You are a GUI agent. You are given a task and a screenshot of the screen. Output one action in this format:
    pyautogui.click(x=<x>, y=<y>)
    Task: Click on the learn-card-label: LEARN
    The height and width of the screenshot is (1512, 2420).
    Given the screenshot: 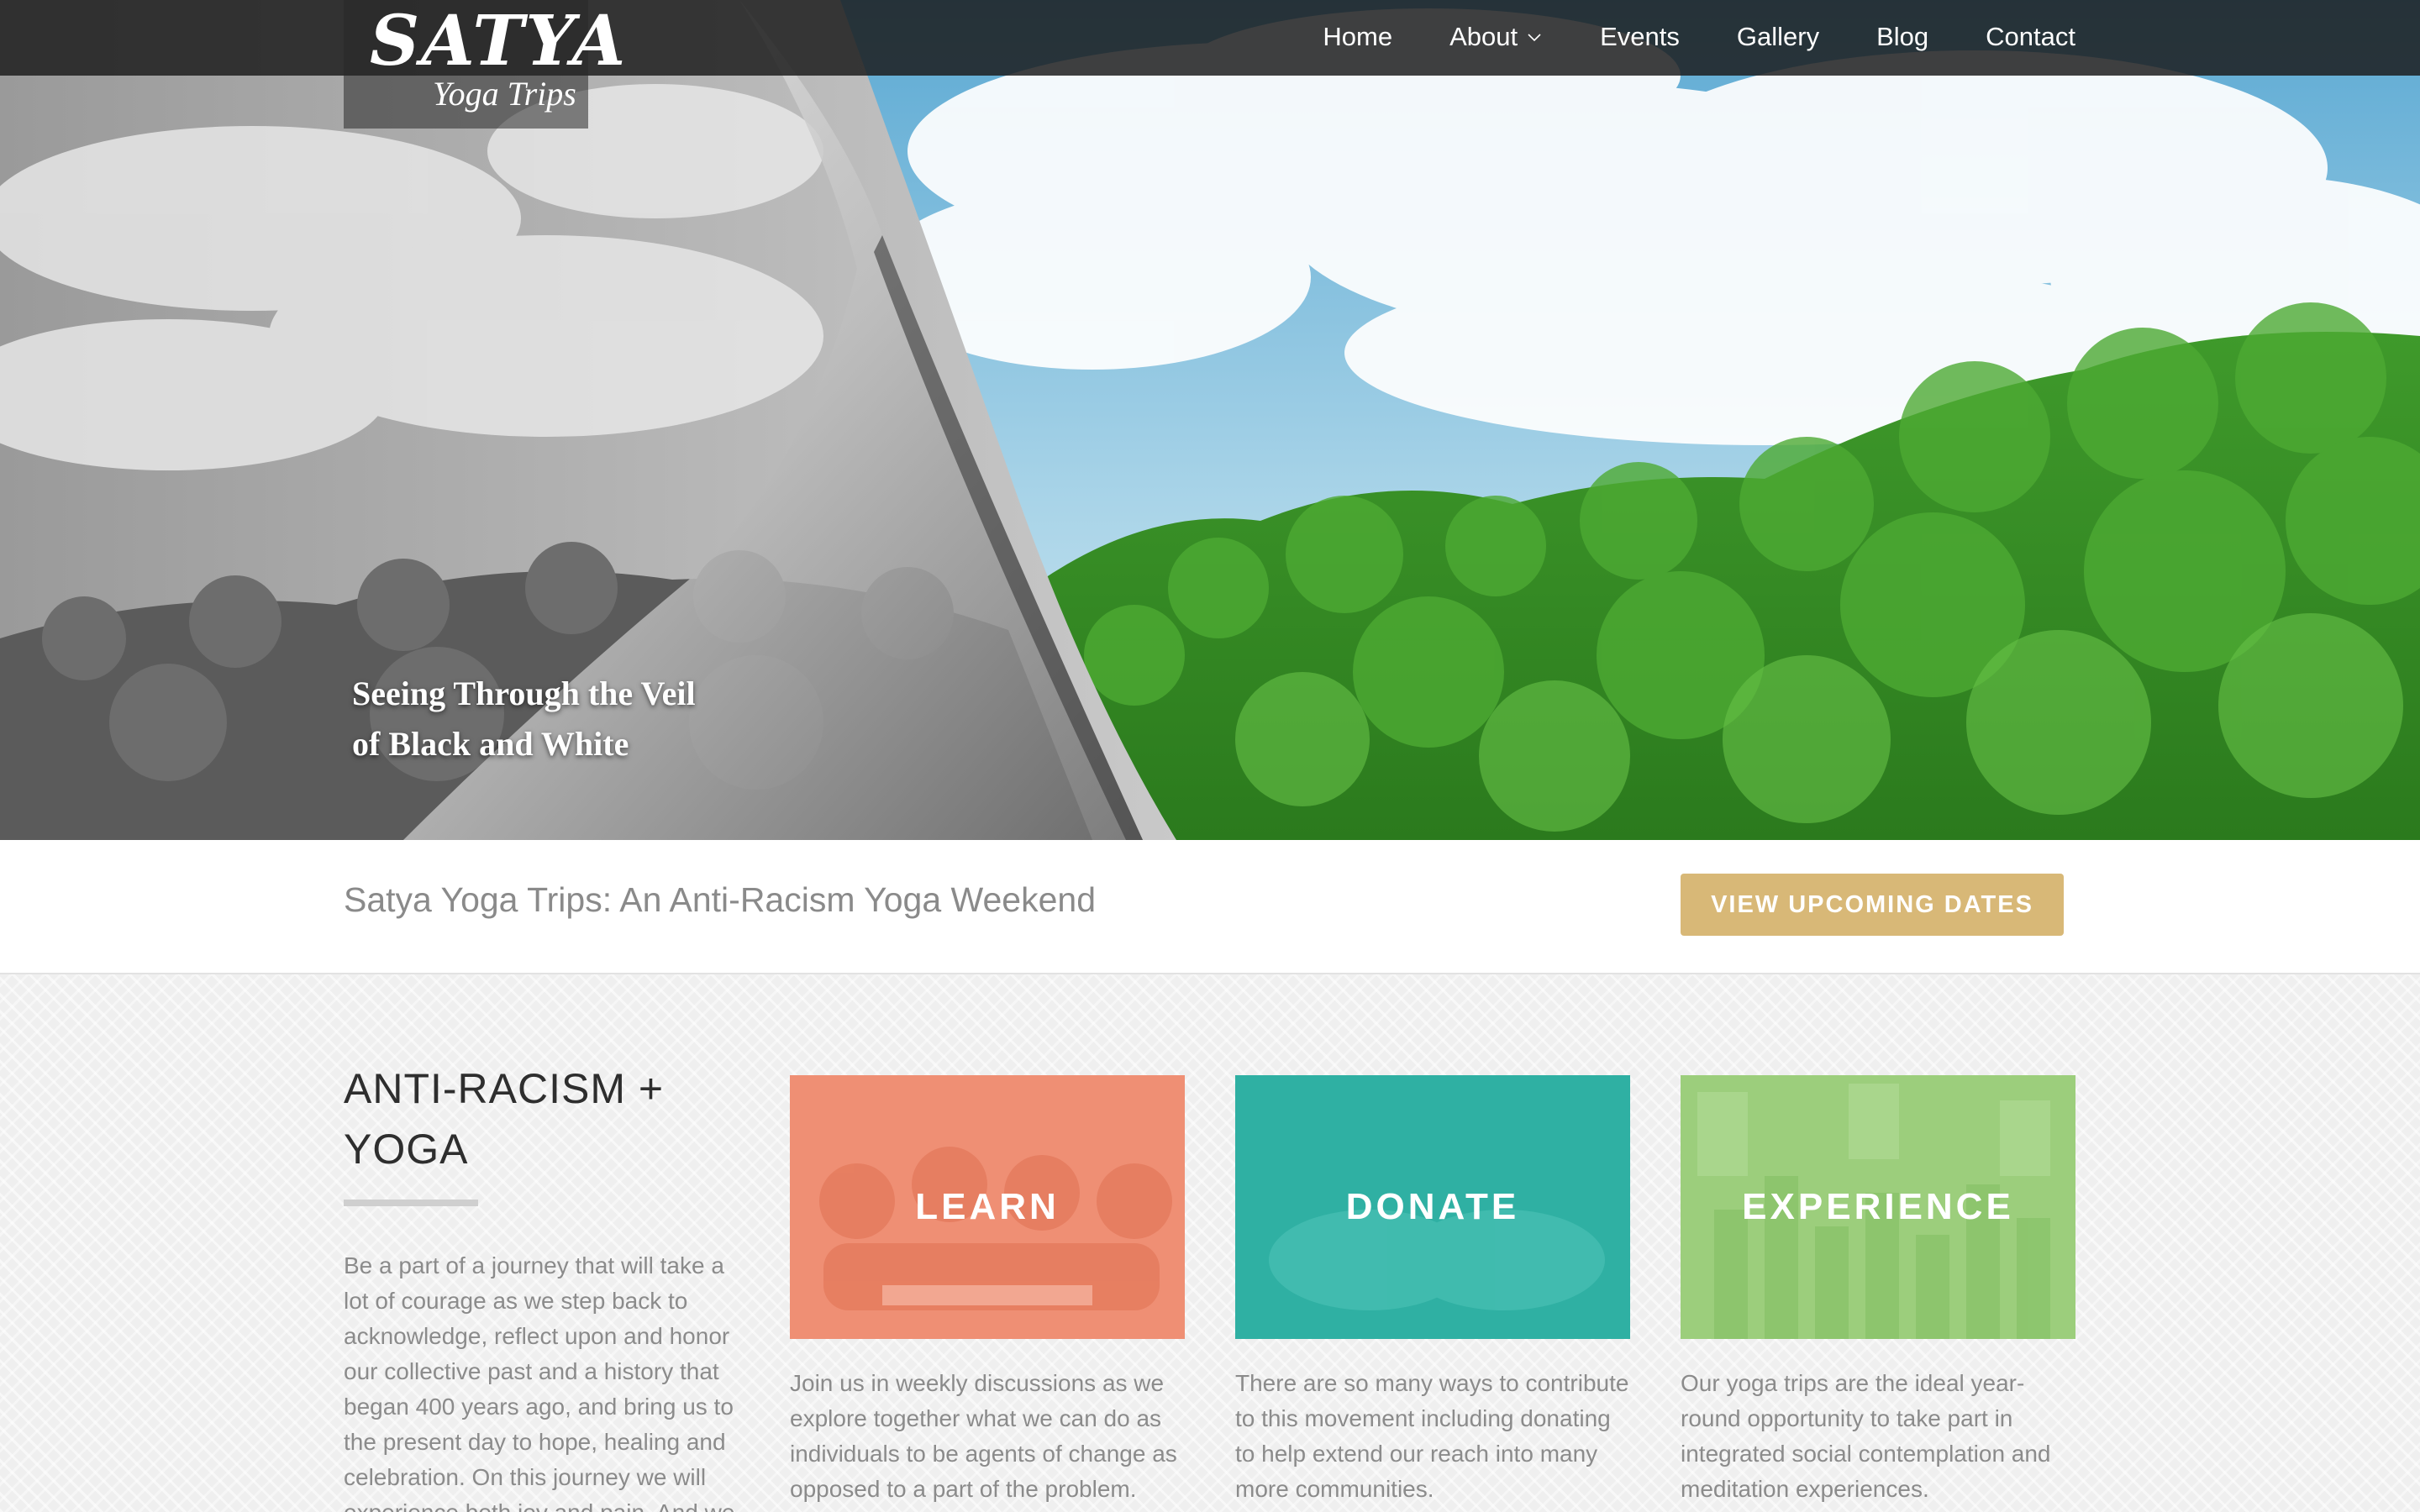 What is the action you would take?
    pyautogui.click(x=988, y=1206)
    